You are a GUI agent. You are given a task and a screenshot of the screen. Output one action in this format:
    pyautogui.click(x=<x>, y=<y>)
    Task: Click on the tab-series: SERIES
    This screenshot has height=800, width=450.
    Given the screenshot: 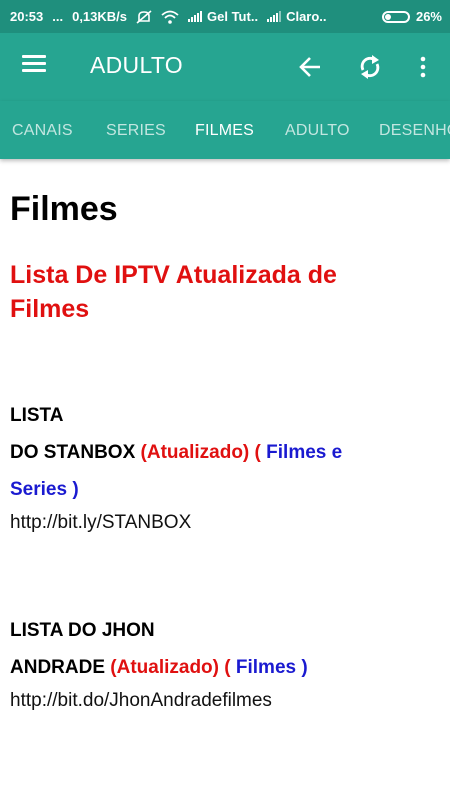 What is the action you would take?
    pyautogui.click(x=136, y=131)
    